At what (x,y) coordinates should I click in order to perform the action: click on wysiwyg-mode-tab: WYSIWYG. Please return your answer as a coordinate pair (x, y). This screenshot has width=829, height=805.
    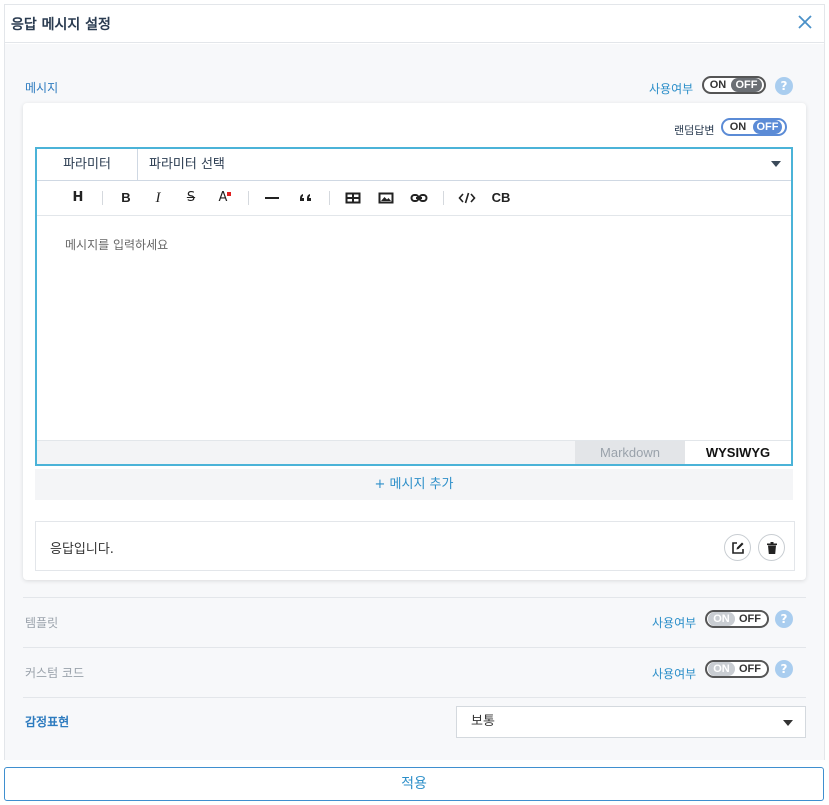
    Looking at the image, I should click on (738, 452).